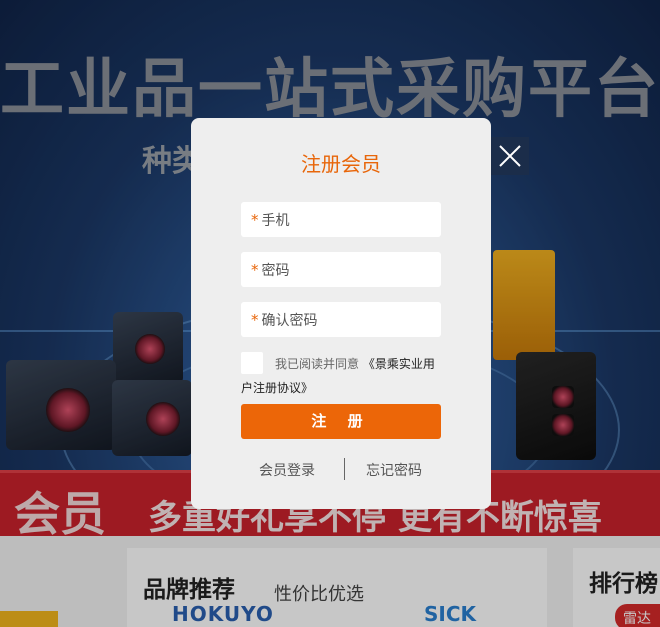 The height and width of the screenshot is (627, 660). What do you see at coordinates (287, 470) in the screenshot?
I see `member-login-link: 会员登录` at bounding box center [287, 470].